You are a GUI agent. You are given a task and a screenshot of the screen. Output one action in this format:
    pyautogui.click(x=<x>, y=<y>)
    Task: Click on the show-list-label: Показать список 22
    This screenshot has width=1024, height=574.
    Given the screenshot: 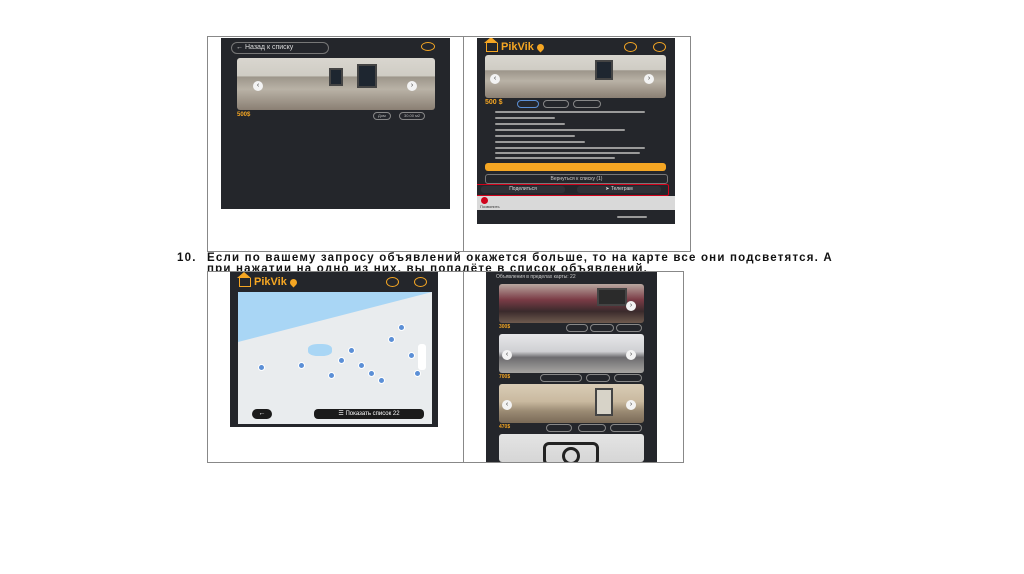 What is the action you would take?
    pyautogui.click(x=372, y=414)
    